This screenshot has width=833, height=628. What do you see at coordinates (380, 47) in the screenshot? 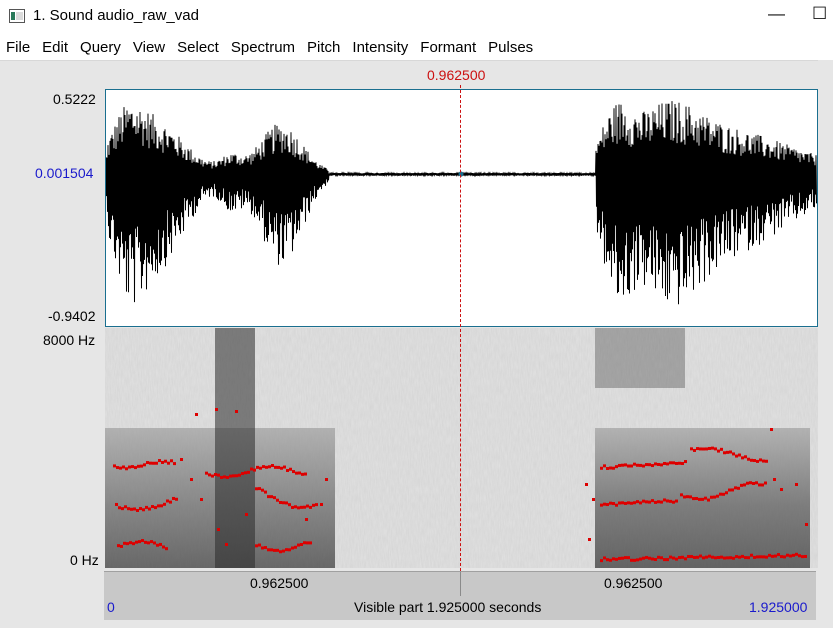
I see `menu-intensity: Intensity` at bounding box center [380, 47].